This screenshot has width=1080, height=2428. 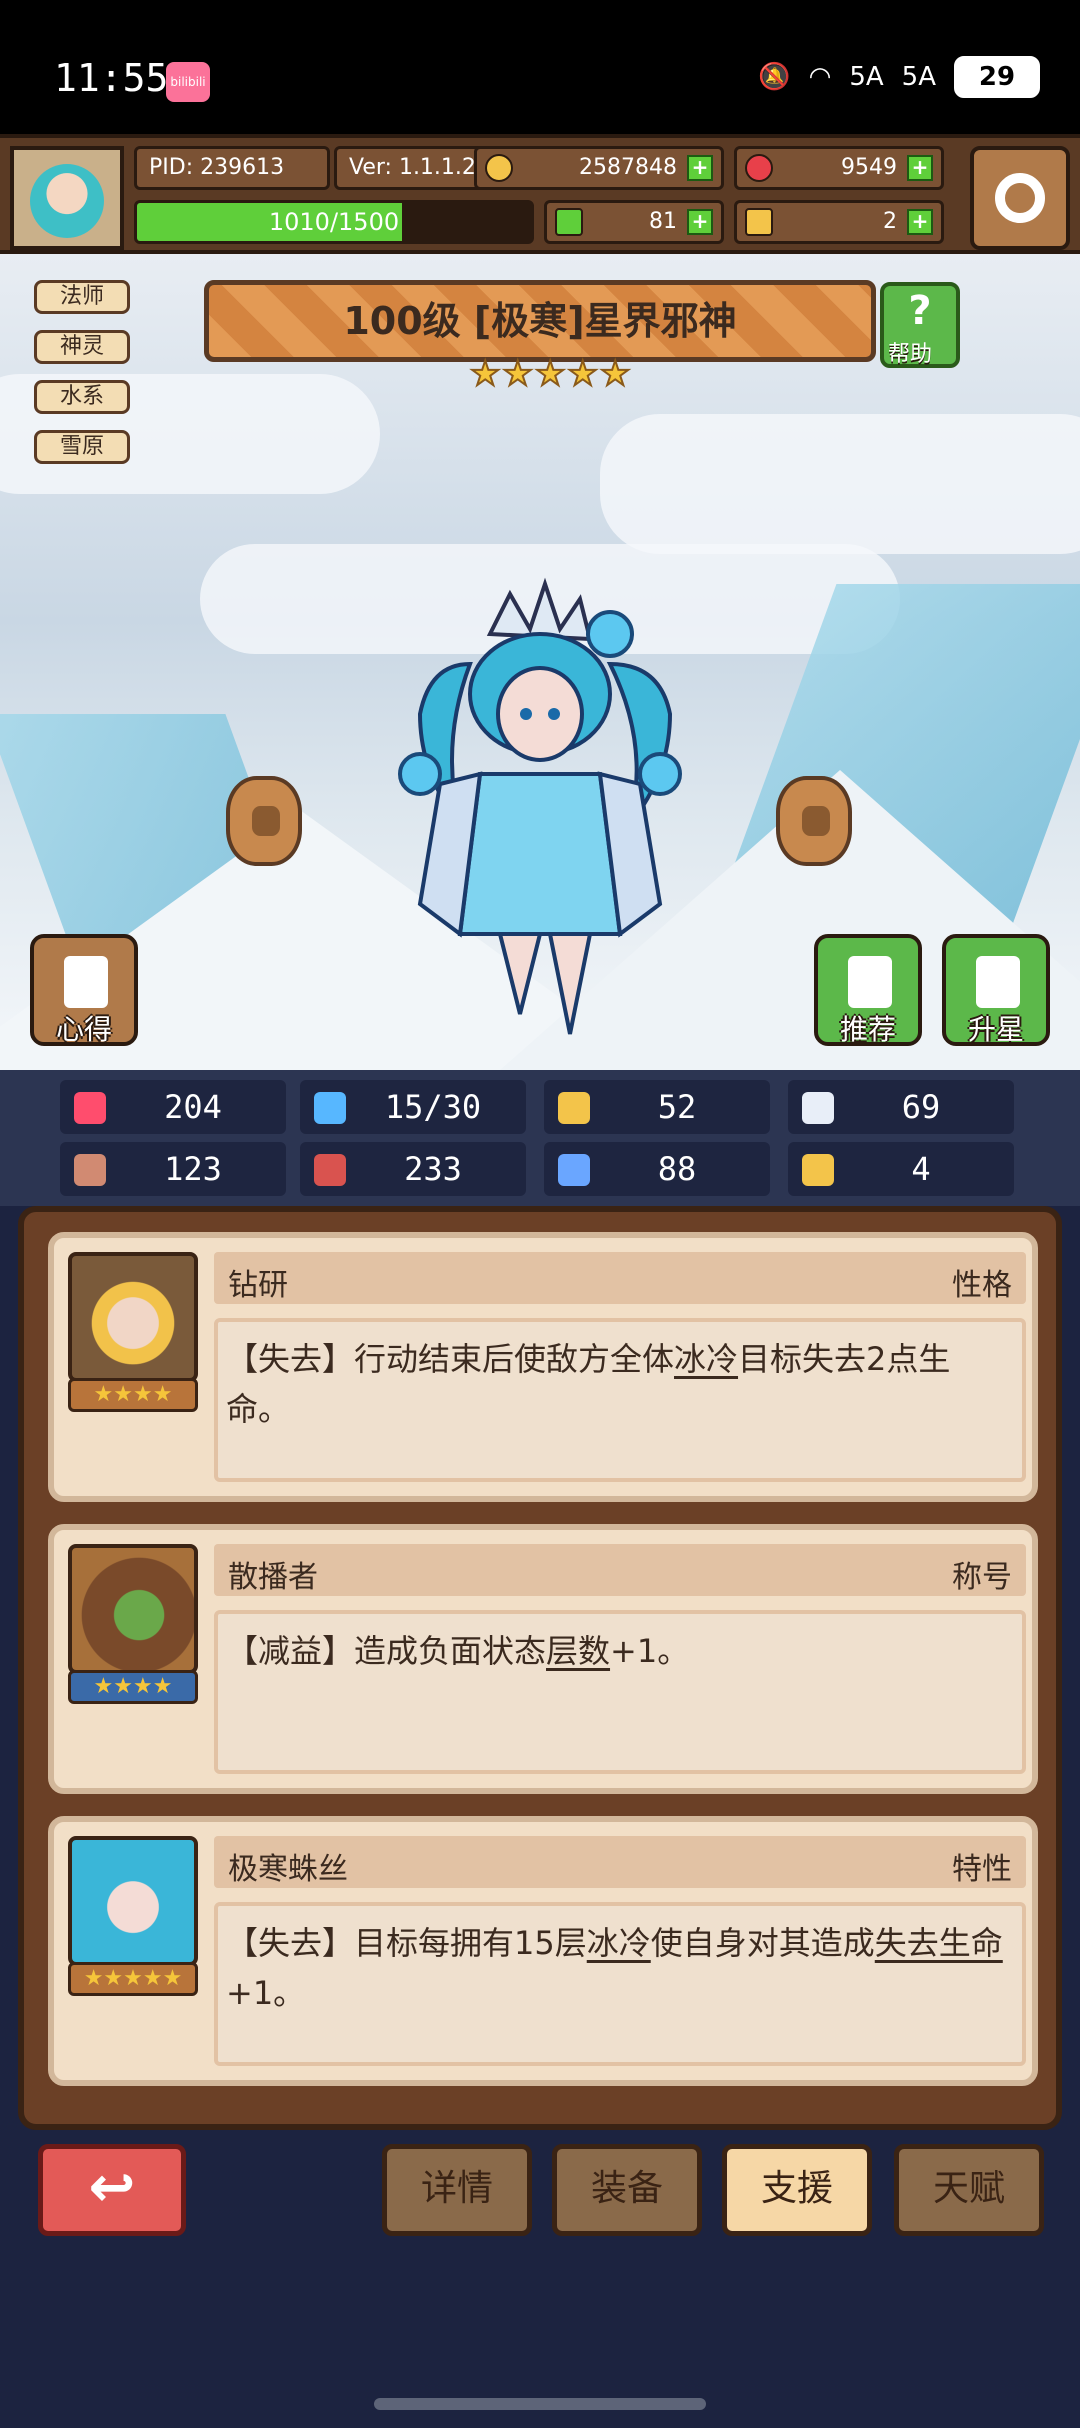 What do you see at coordinates (920, 311) in the screenshot?
I see `question-icon: ?` at bounding box center [920, 311].